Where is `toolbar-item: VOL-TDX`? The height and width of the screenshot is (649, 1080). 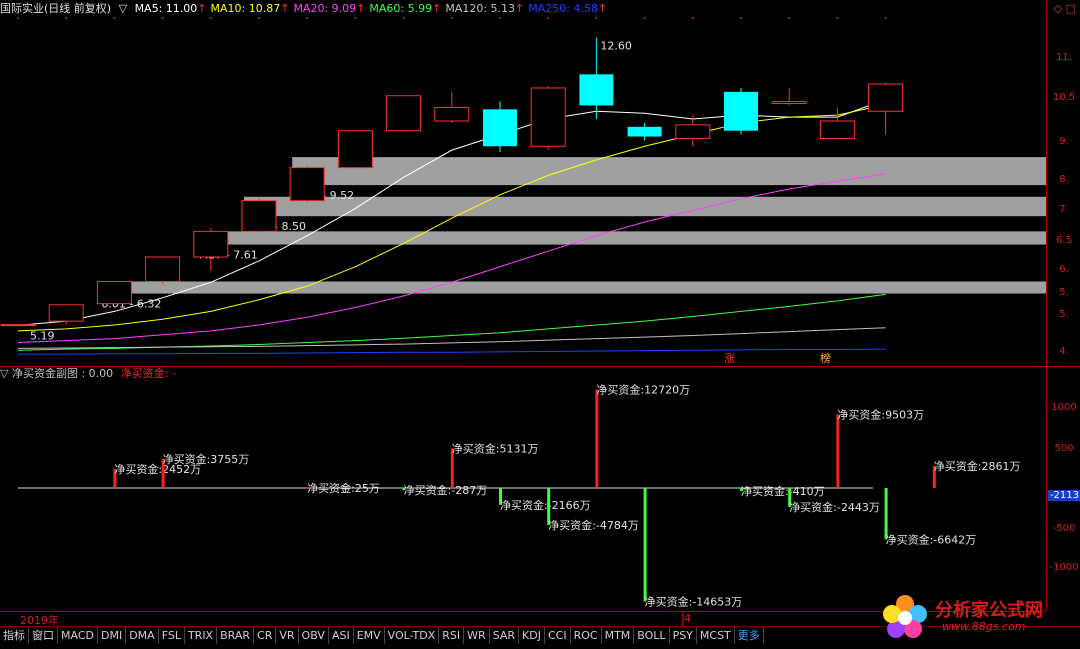
toolbar-item: VOL-TDX is located at coordinates (412, 635).